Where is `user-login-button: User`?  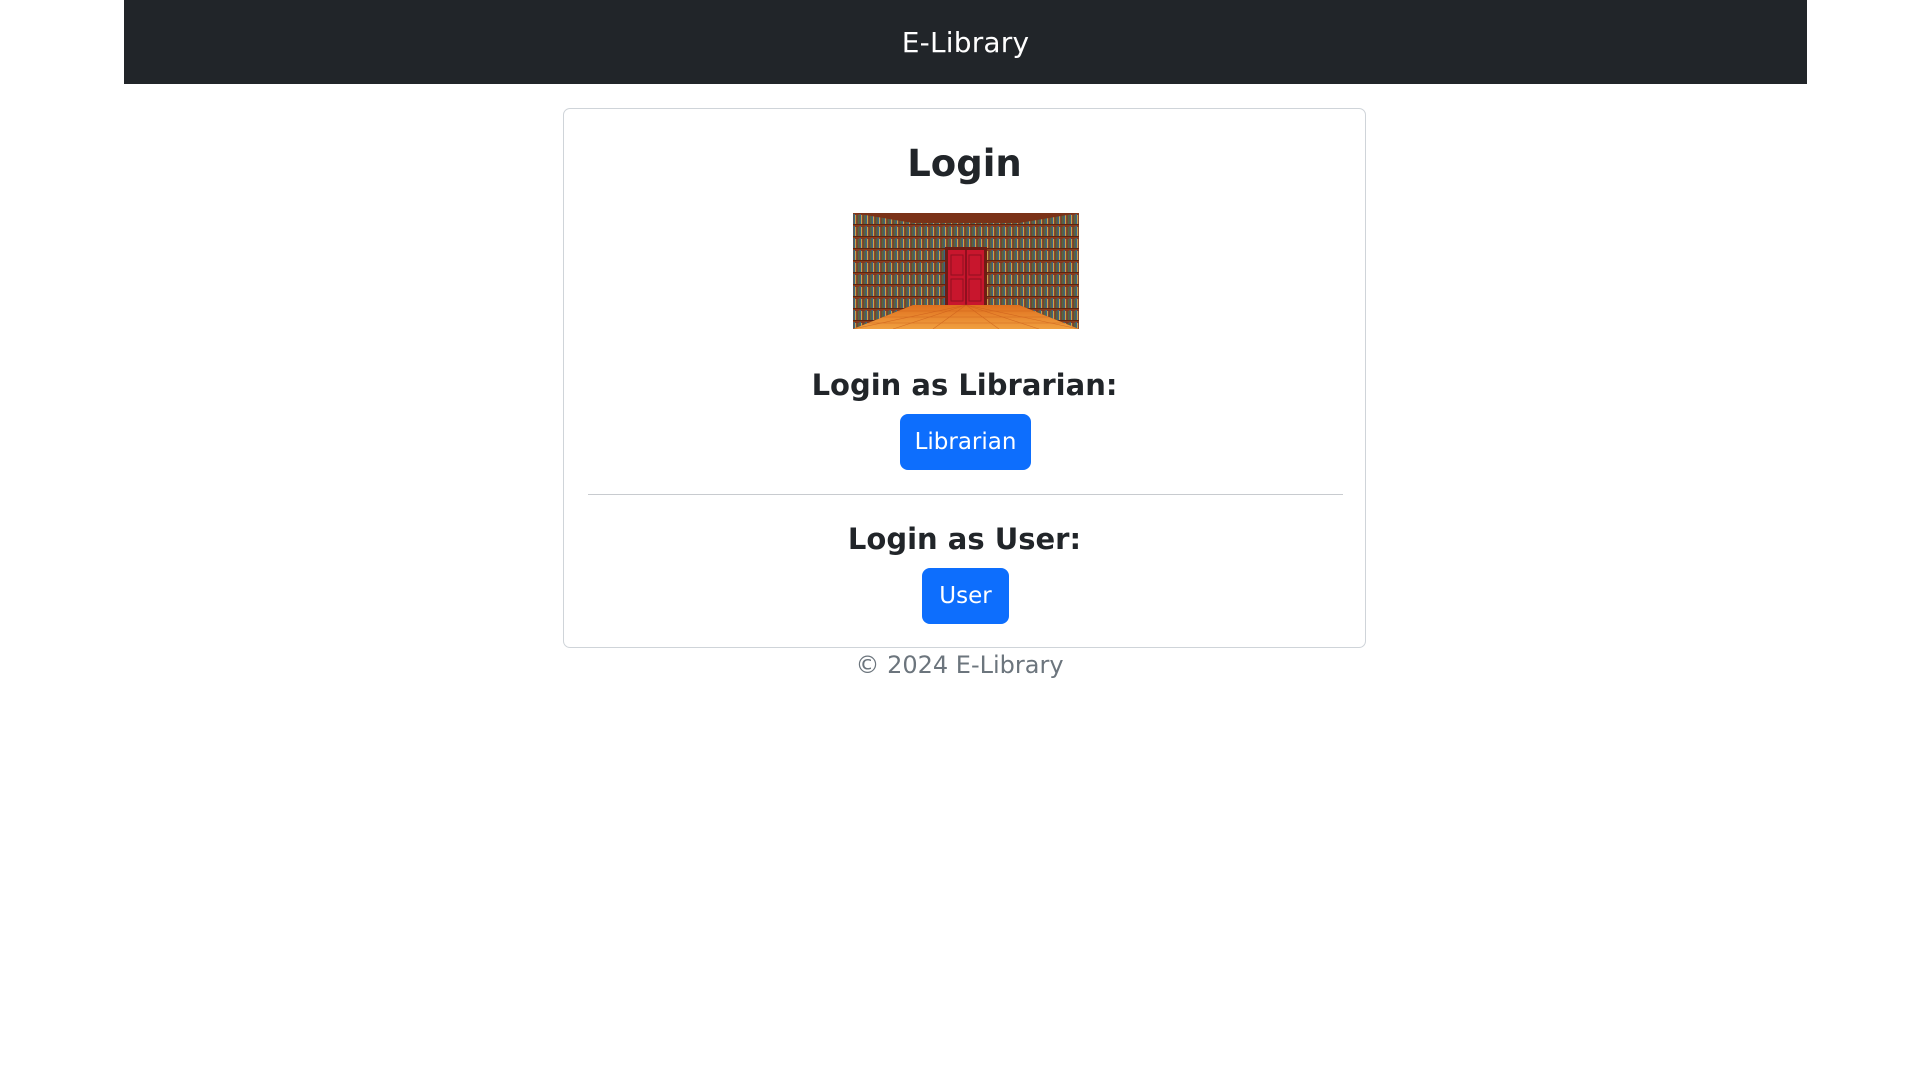
user-login-button: User is located at coordinates (965, 596).